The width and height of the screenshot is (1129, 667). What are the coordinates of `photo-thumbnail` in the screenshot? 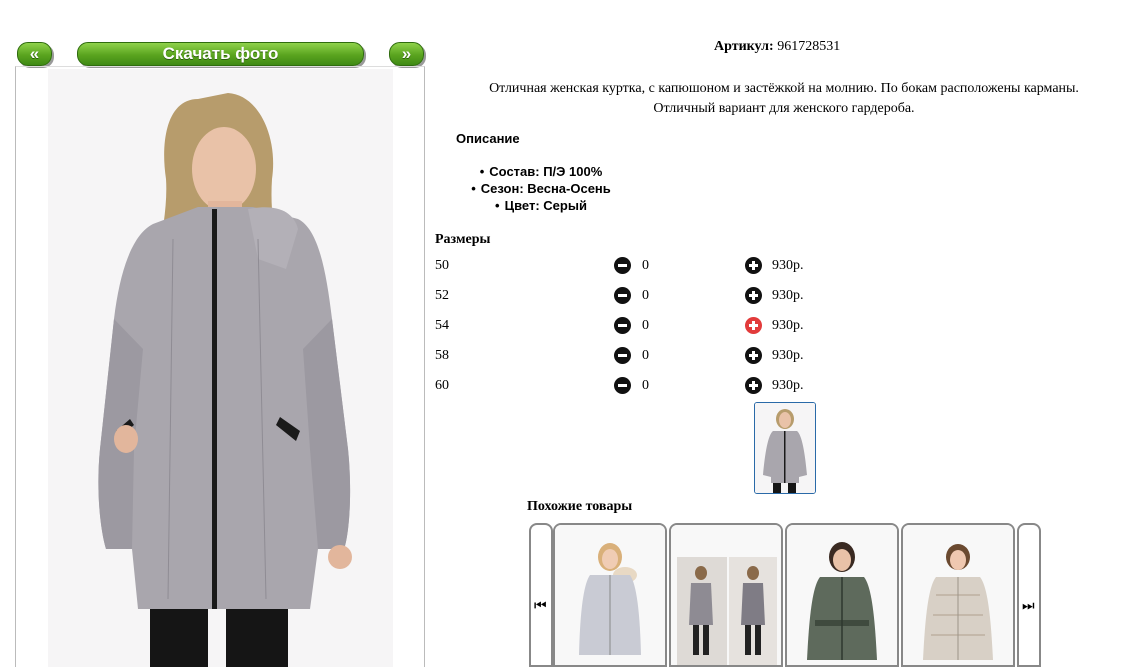 It's located at (785, 448).